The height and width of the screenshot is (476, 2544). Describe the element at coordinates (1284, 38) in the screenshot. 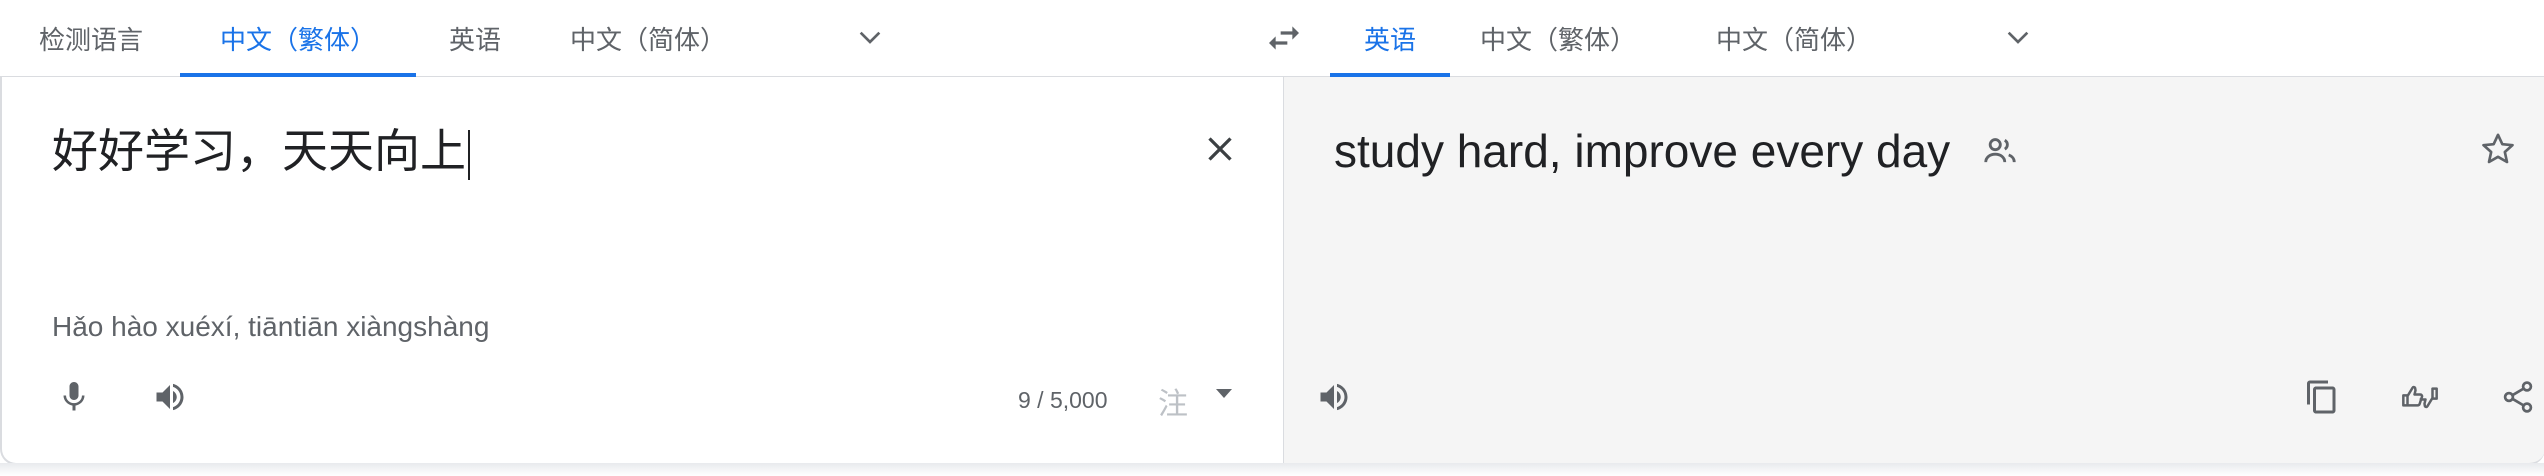

I see `swap-languages-icon` at that location.